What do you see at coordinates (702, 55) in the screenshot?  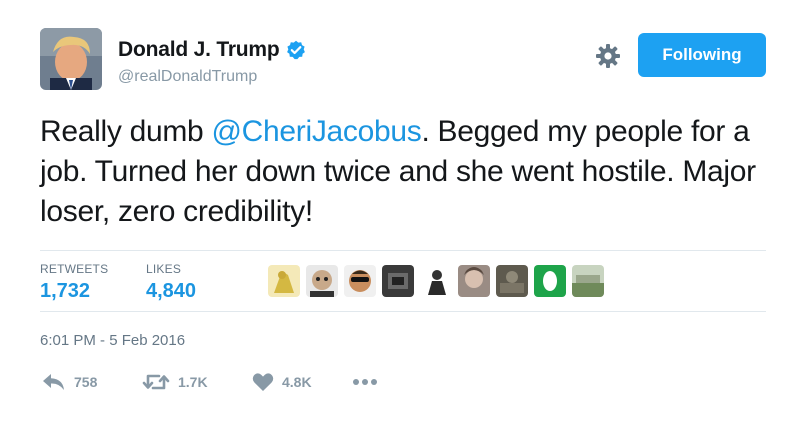 I see `following-button: Following` at bounding box center [702, 55].